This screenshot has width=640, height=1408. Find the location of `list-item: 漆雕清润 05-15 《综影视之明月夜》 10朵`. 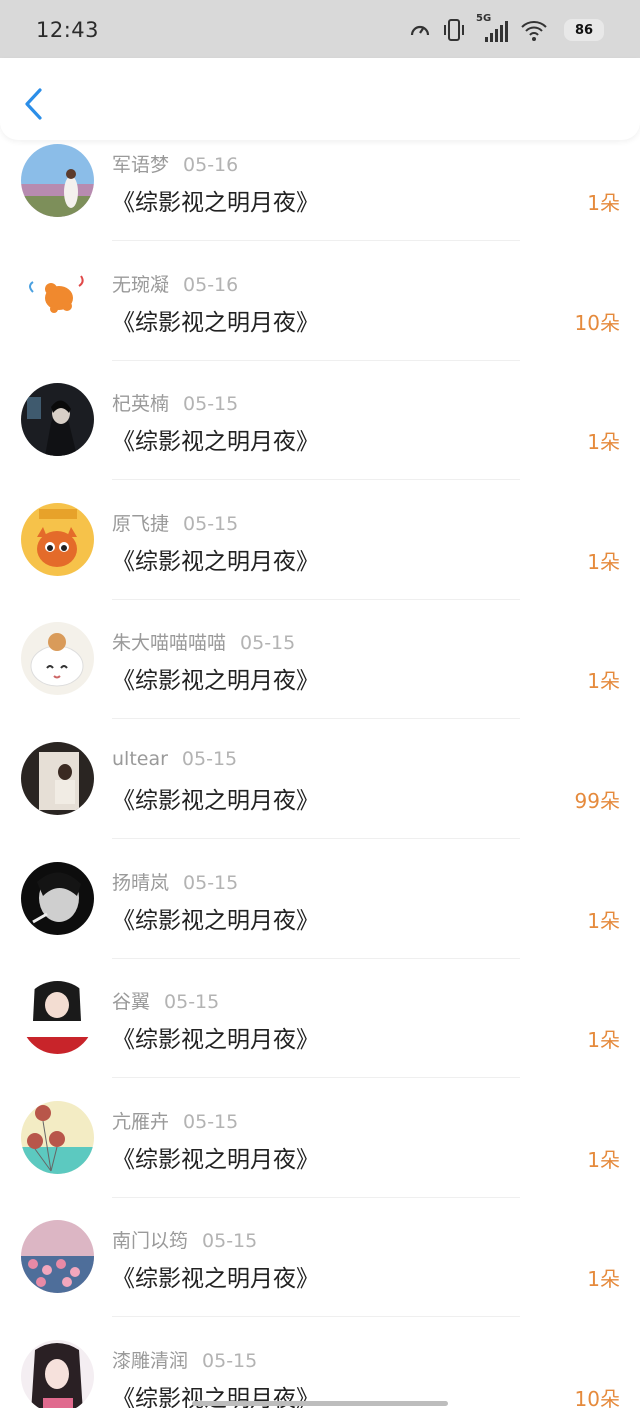

list-item: 漆雕清润 05-15 《综影视之明月夜》 10朵 is located at coordinates (320, 1372).